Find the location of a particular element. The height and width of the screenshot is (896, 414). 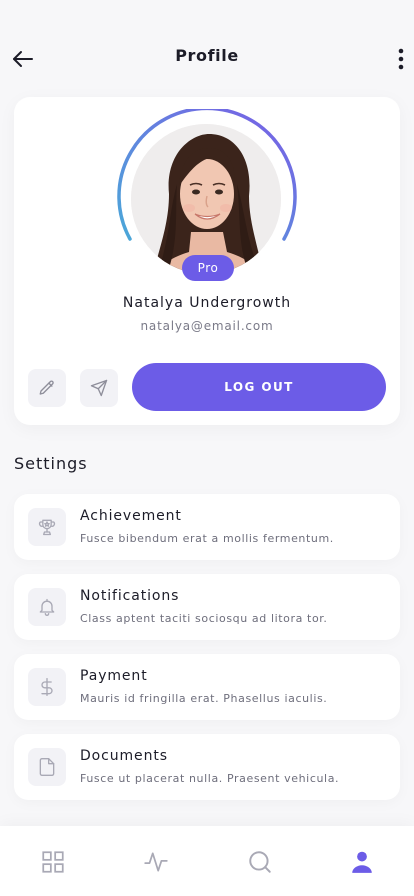

bell-icon is located at coordinates (47, 607).